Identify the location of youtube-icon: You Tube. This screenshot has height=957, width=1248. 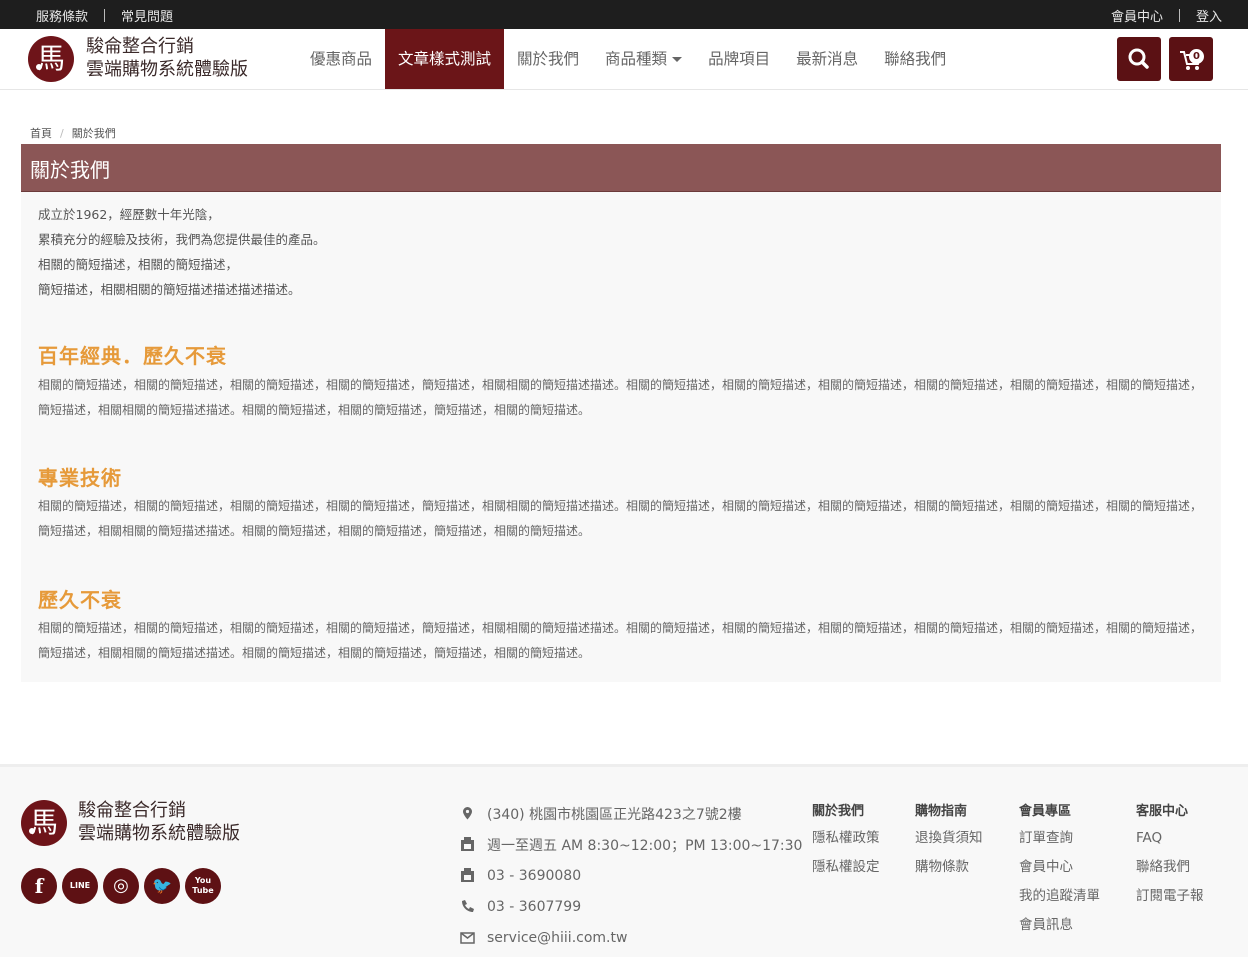
(203, 886).